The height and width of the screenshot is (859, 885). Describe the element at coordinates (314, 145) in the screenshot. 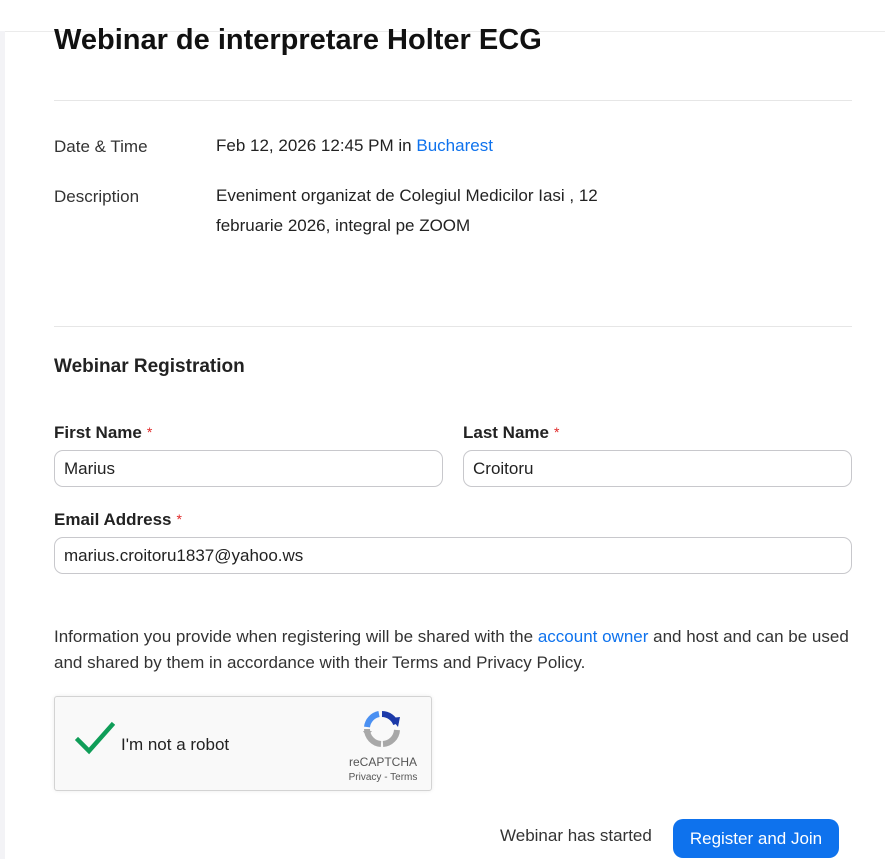

I see `date-time-text: Feb 12, 2026 12:45 PM in` at that location.